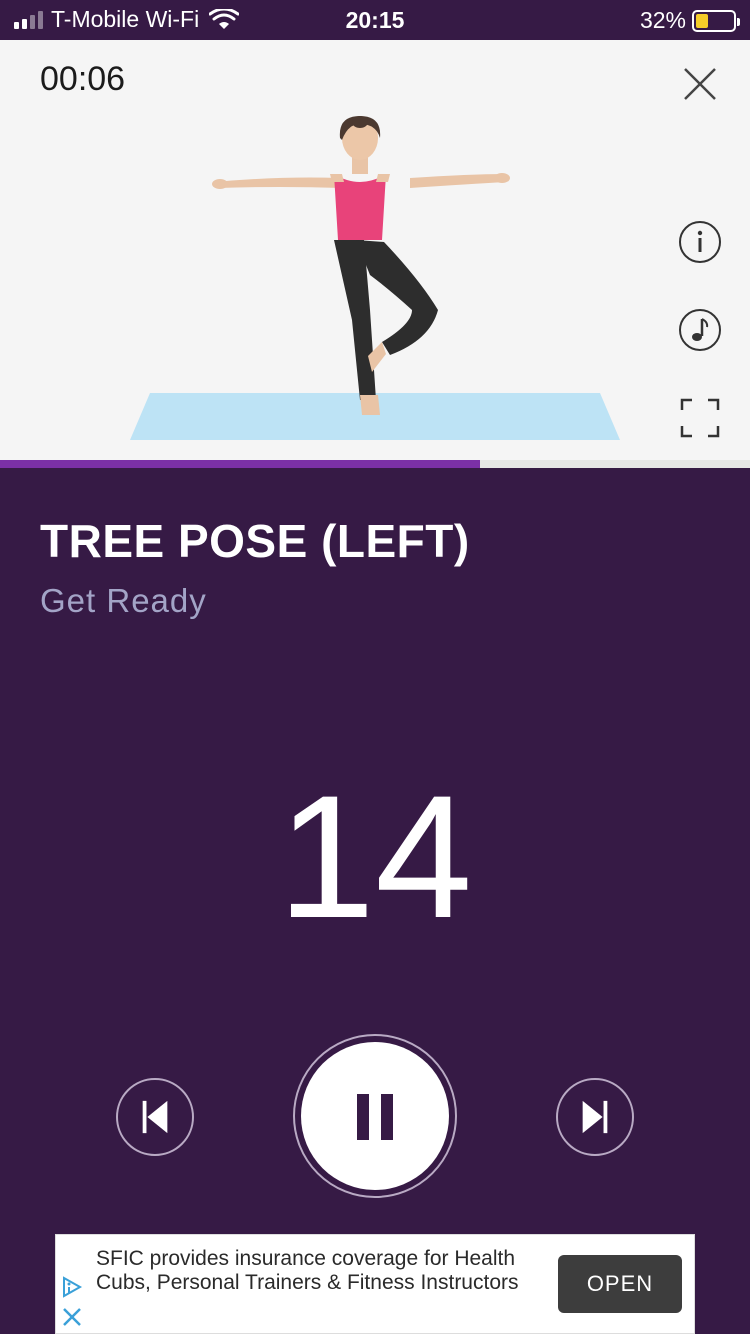  I want to click on previous-button, so click(155, 1117).